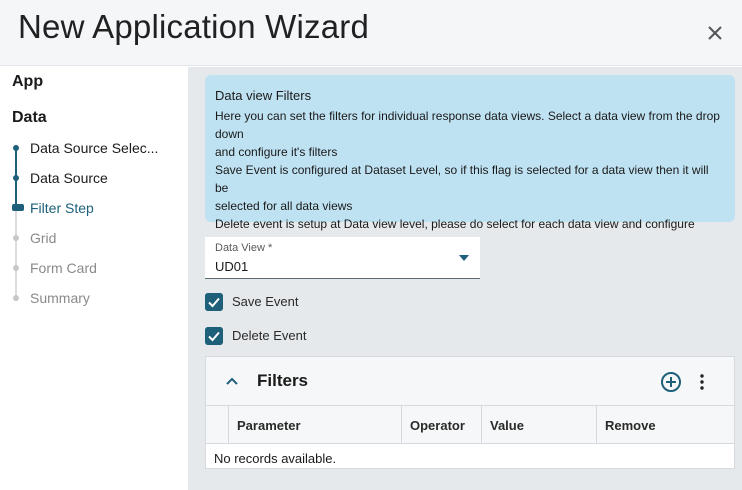  I want to click on step-data-source: Data Source, so click(94, 179).